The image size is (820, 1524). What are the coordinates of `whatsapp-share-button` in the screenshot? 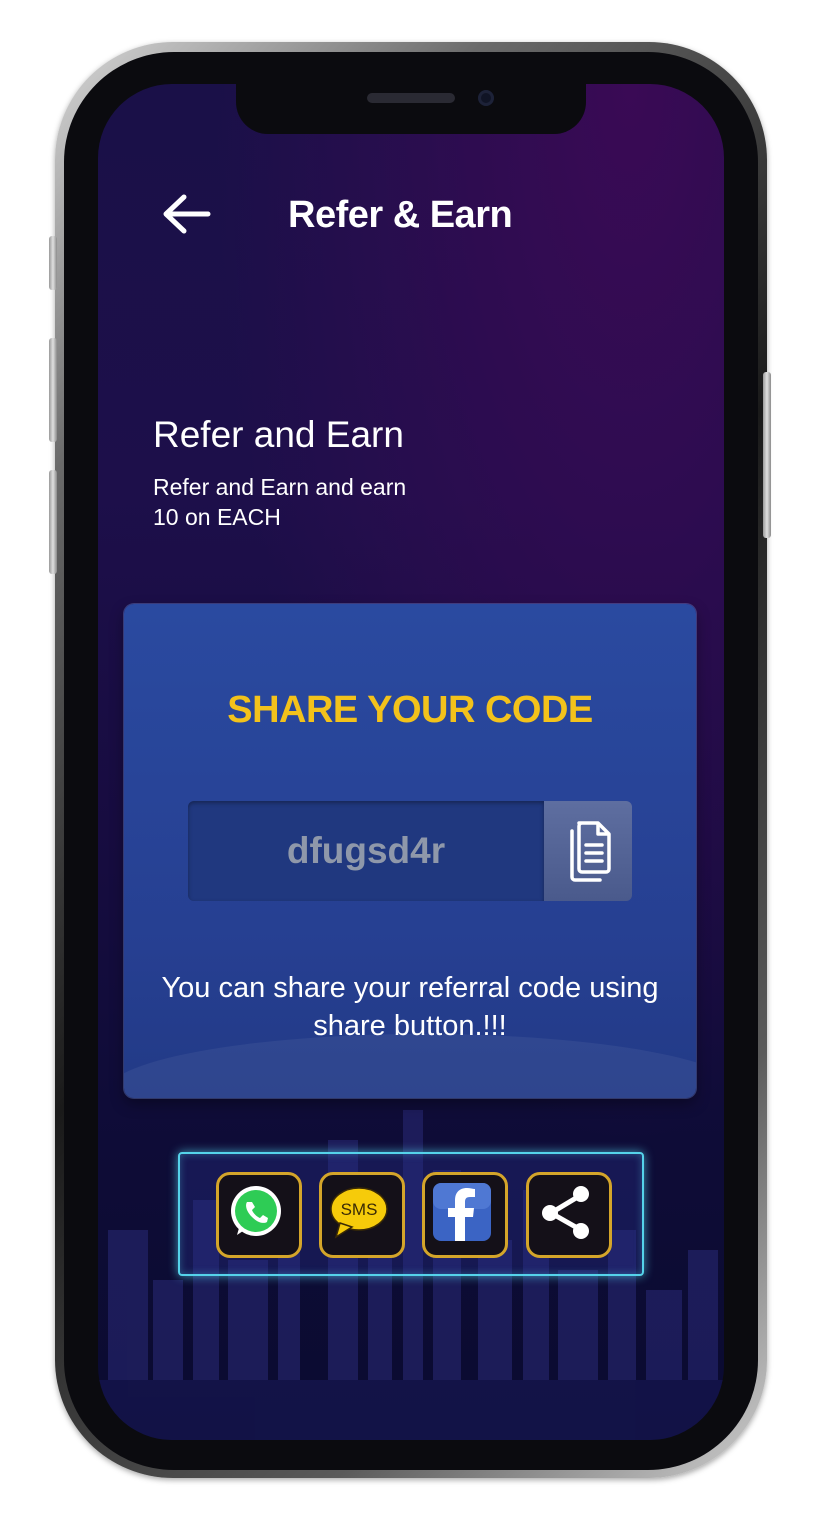 It's located at (259, 1215).